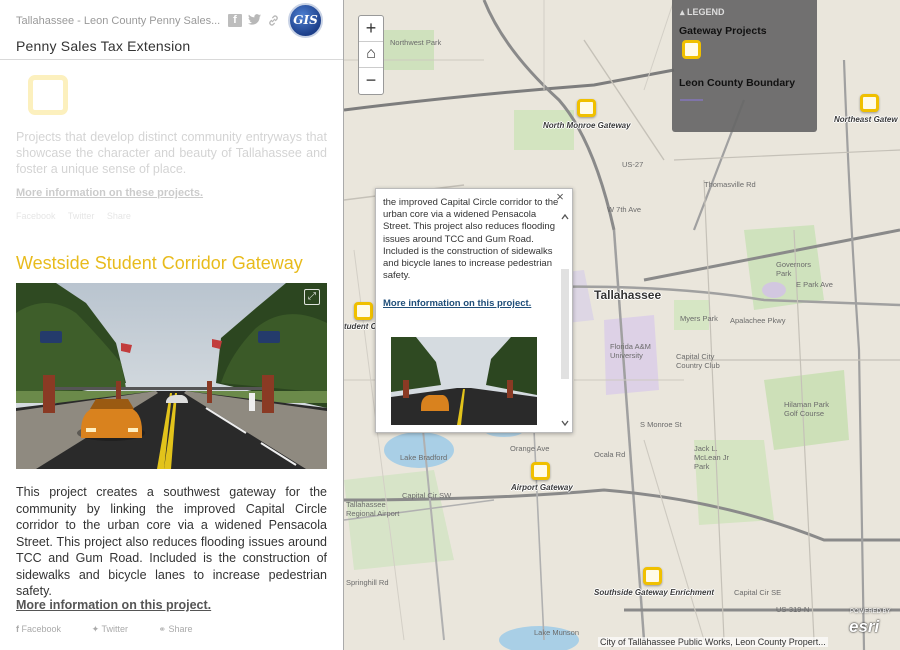 Image resolution: width=900 pixels, height=650 pixels. Describe the element at coordinates (426, 495) in the screenshot. I see `road-label: Capital Cir SW` at that location.